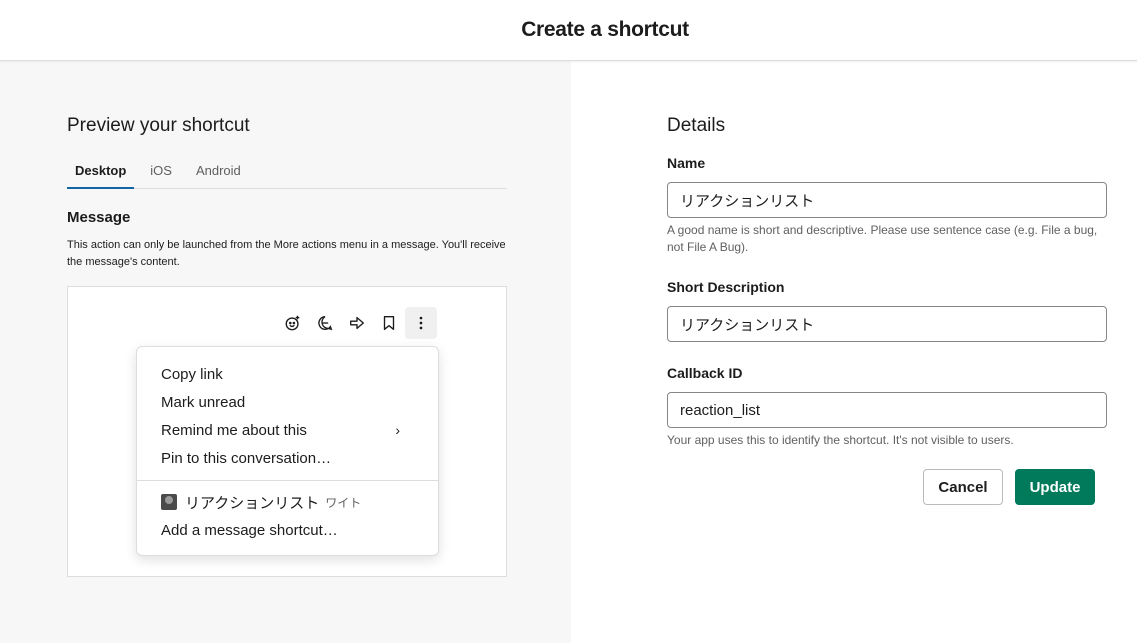  I want to click on menu-divider, so click(287, 480).